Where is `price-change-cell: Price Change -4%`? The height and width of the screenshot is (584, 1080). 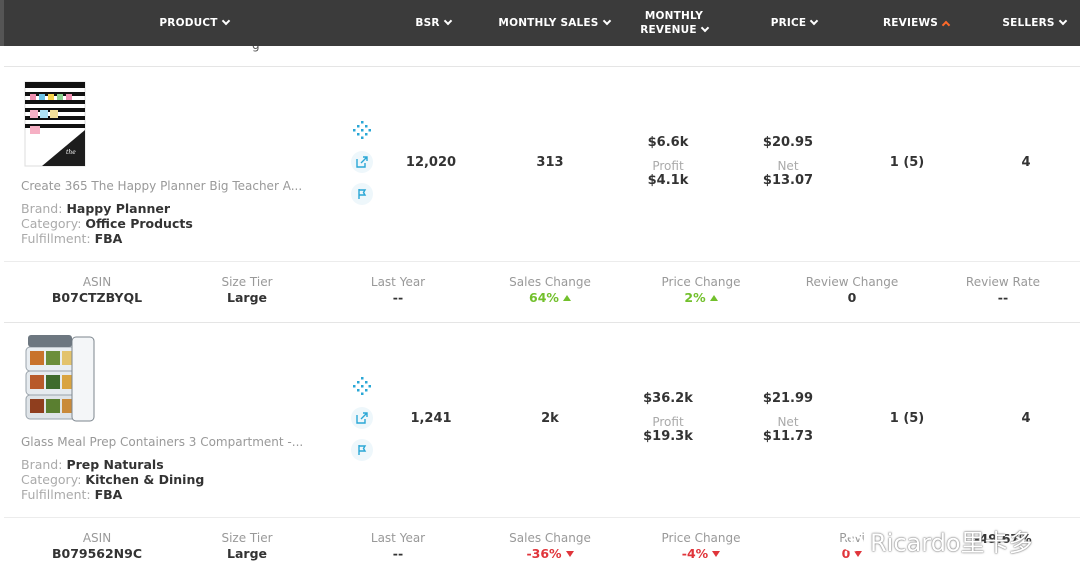 price-change-cell: Price Change -4% is located at coordinates (701, 546).